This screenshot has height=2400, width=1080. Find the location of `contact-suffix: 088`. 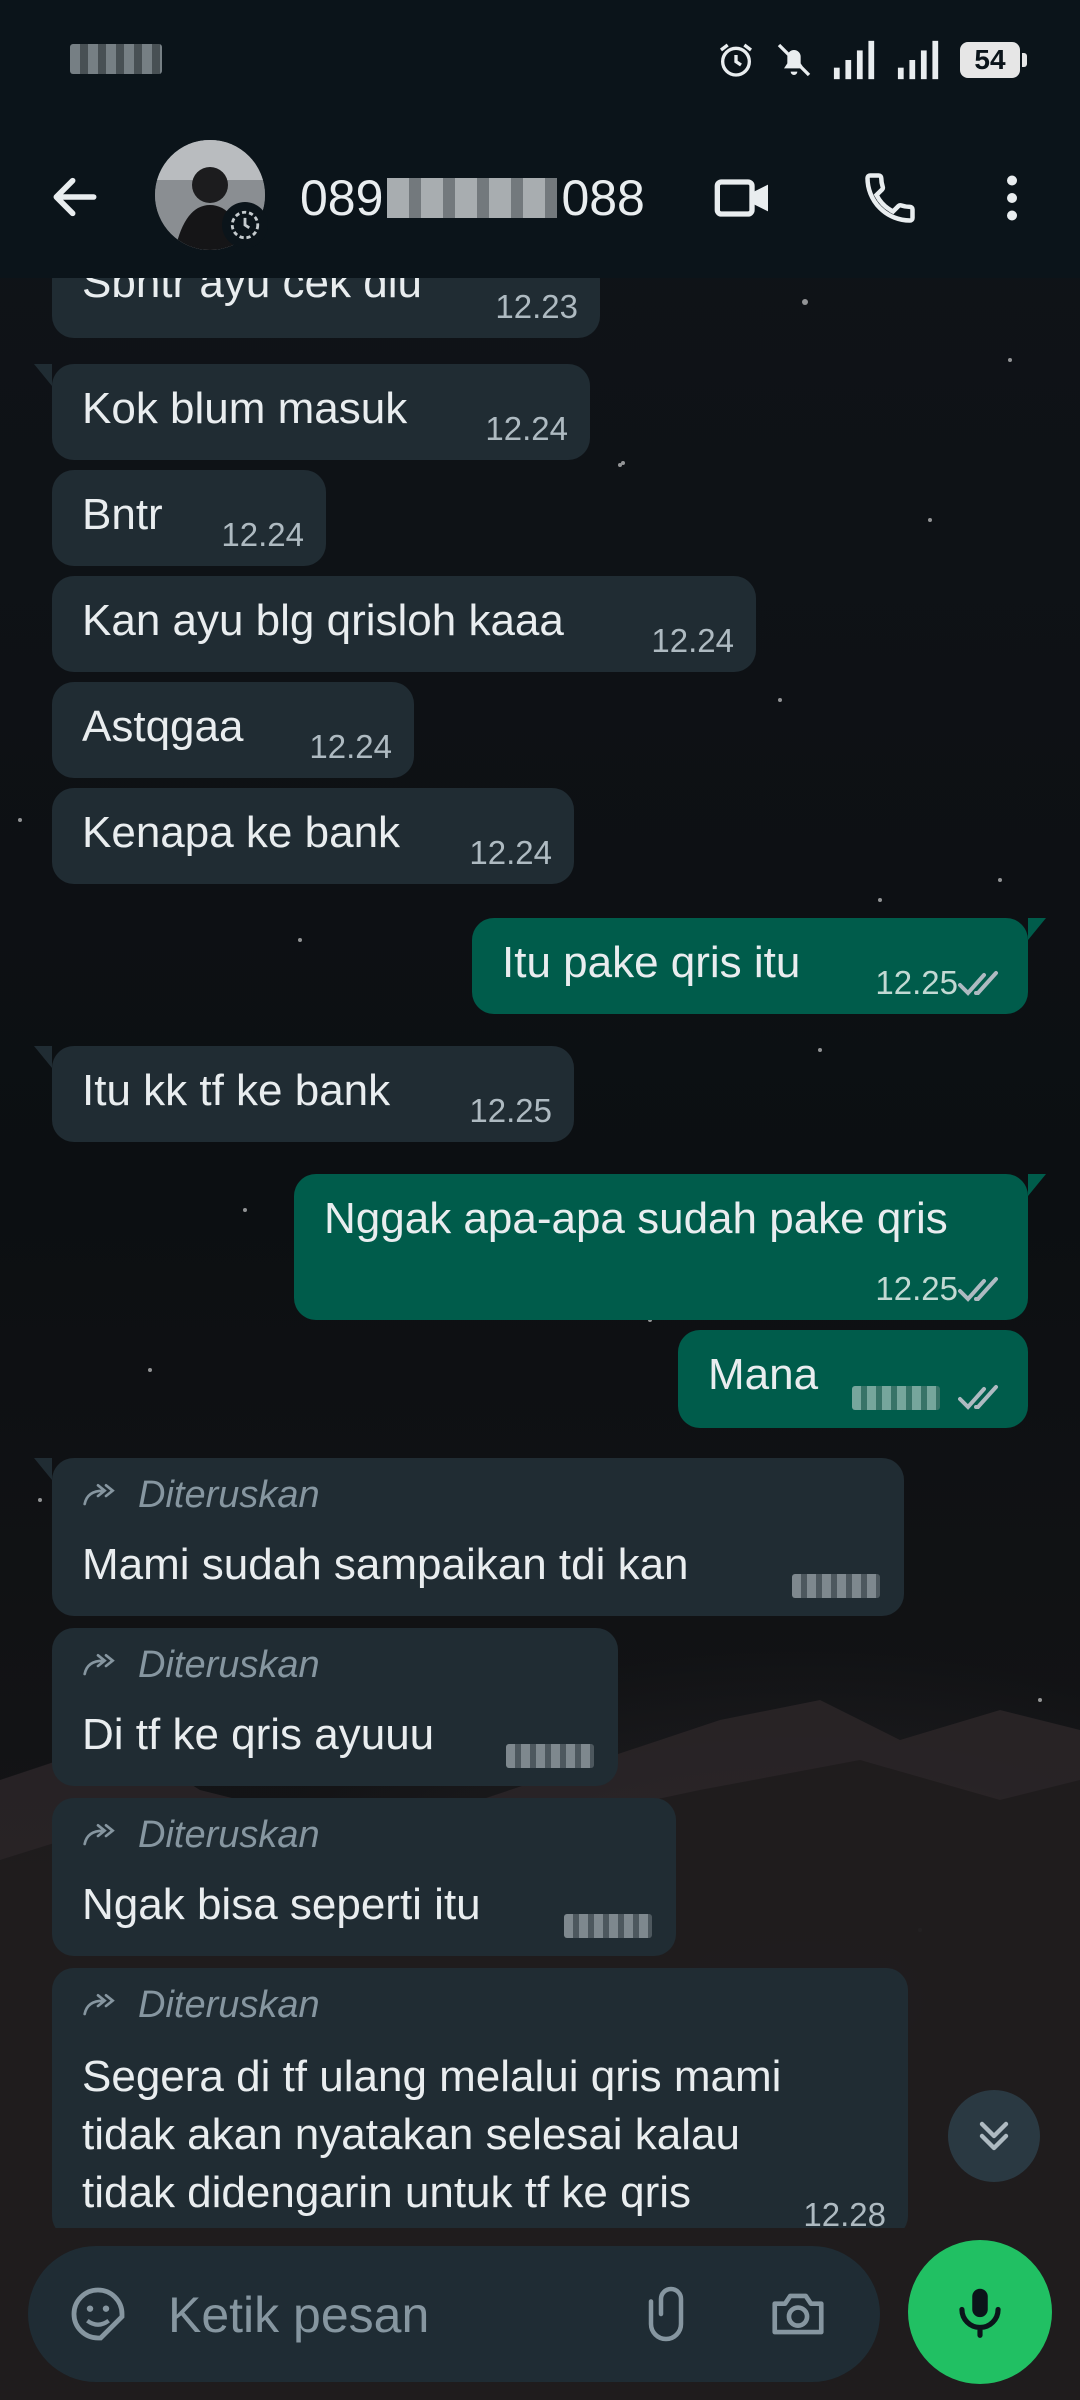

contact-suffix: 088 is located at coordinates (603, 198).